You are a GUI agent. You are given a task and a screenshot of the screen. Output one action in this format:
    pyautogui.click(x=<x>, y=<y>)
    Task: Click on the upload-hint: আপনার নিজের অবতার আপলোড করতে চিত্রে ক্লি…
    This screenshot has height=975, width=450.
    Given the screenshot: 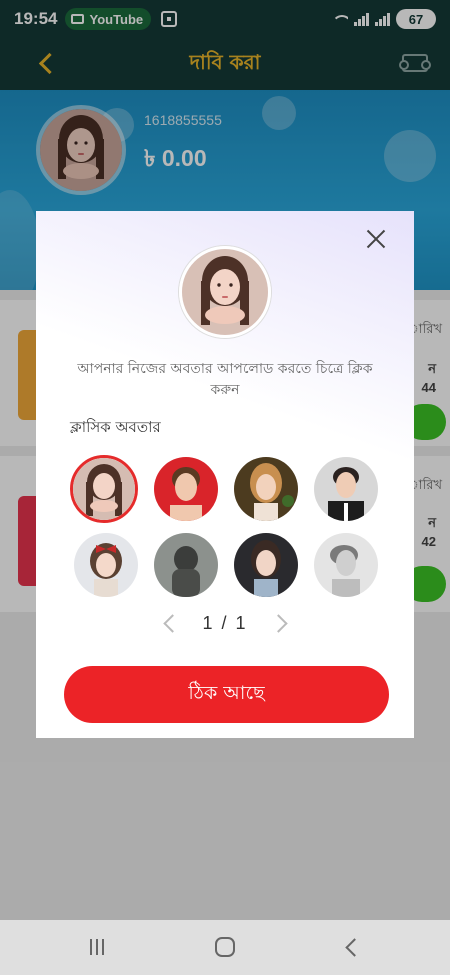 What is the action you would take?
    pyautogui.click(x=225, y=380)
    